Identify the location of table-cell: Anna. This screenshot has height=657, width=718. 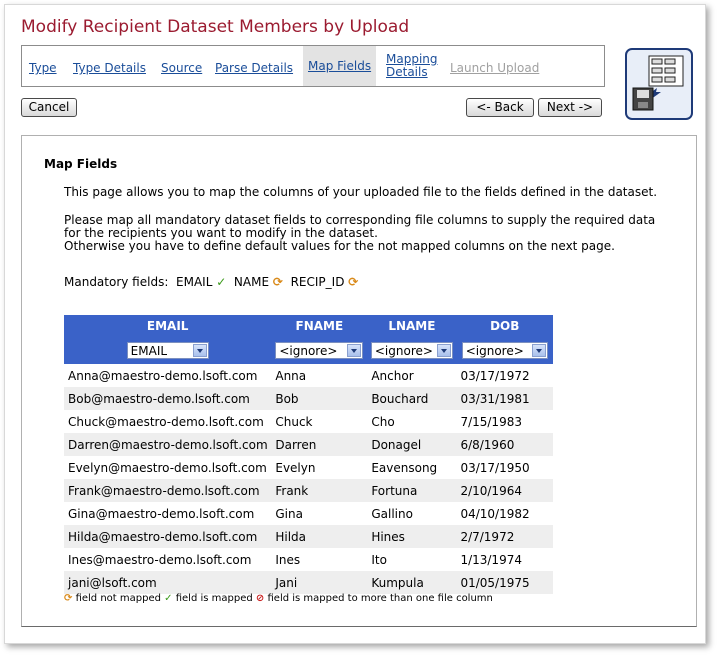
(319, 375).